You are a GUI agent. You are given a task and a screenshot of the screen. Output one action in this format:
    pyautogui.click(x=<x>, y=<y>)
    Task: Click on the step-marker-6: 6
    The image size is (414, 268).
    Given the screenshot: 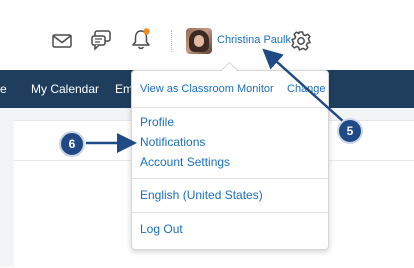 What is the action you would take?
    pyautogui.click(x=72, y=144)
    